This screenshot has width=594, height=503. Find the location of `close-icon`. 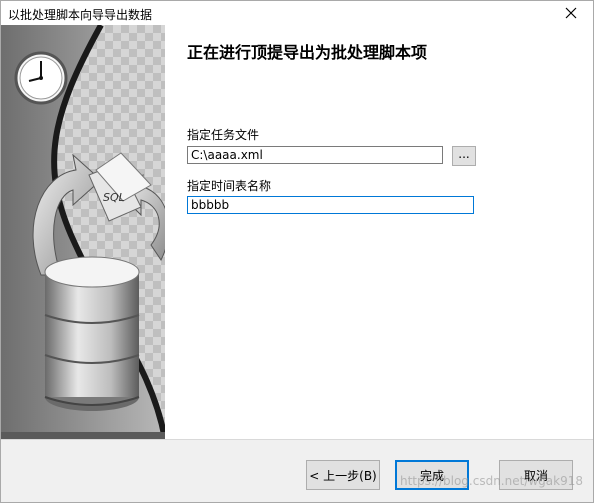

close-icon is located at coordinates (571, 13).